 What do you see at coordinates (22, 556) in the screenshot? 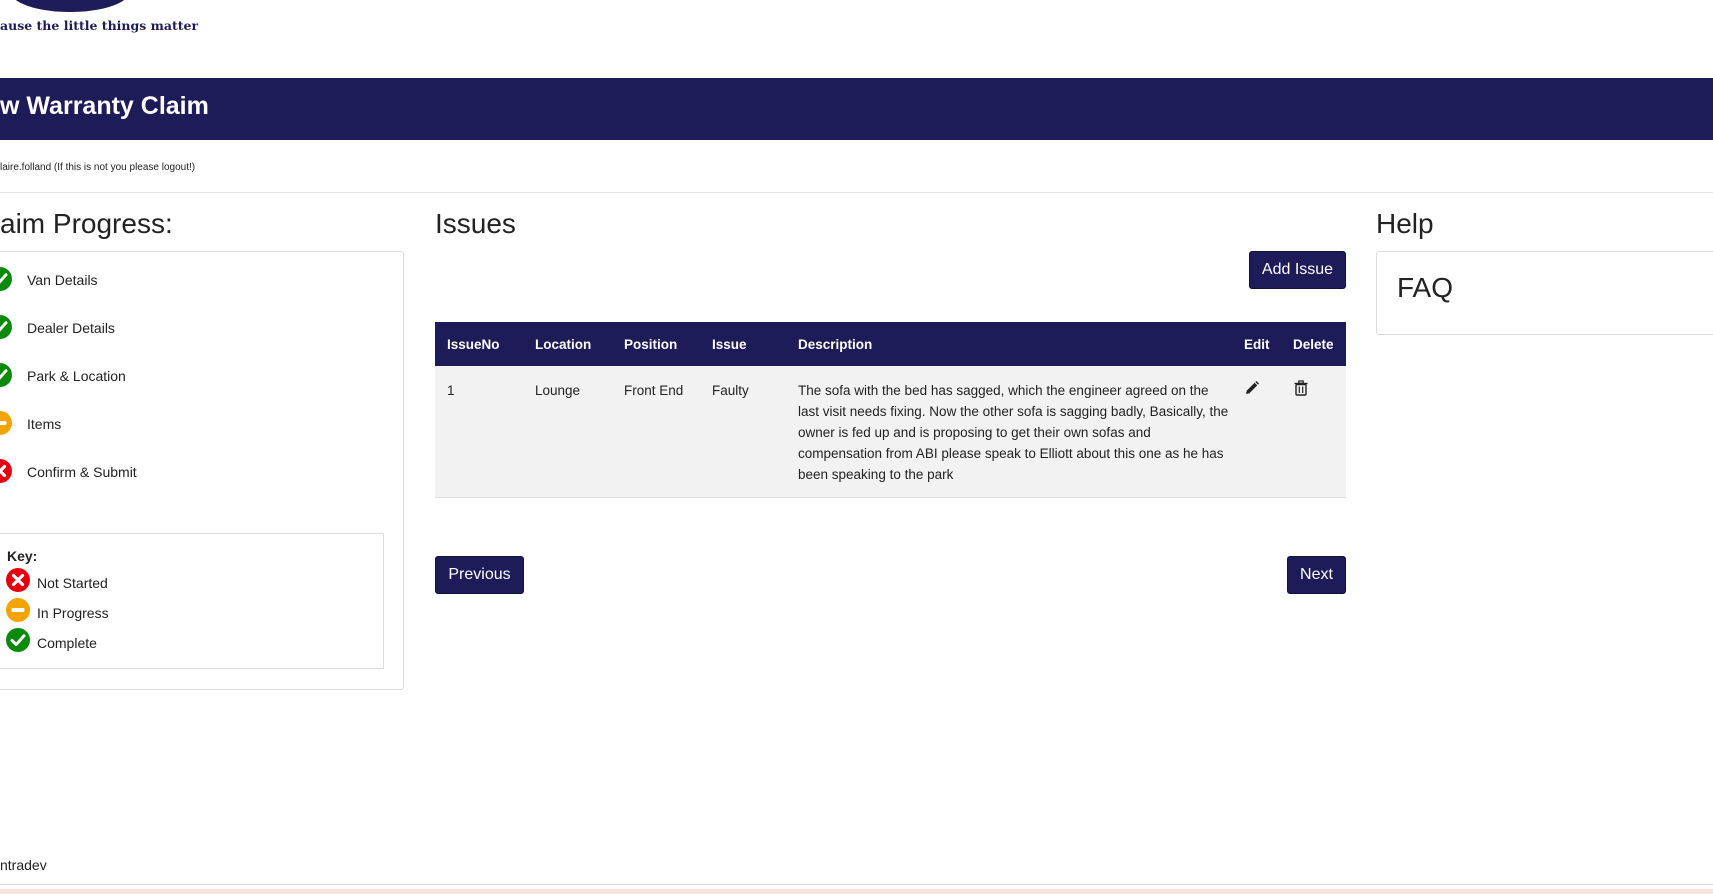
I see `key-title: Key:` at bounding box center [22, 556].